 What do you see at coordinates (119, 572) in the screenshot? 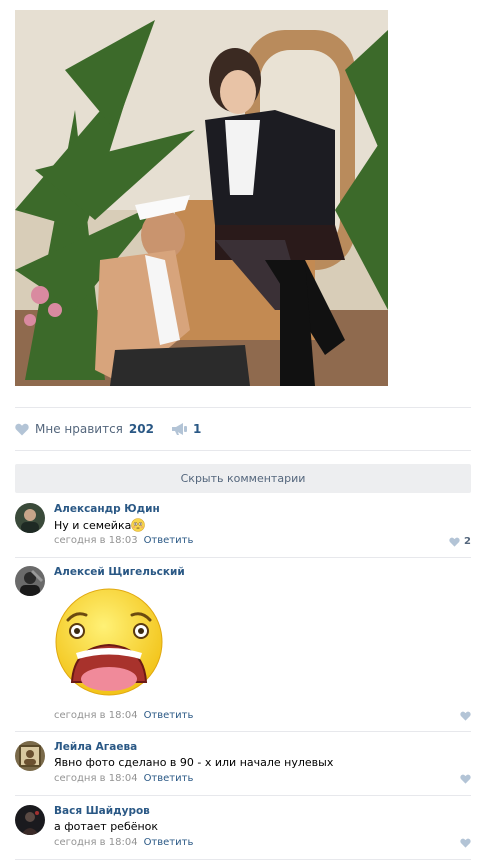
I see `comment-author: Алексей Щигельский` at bounding box center [119, 572].